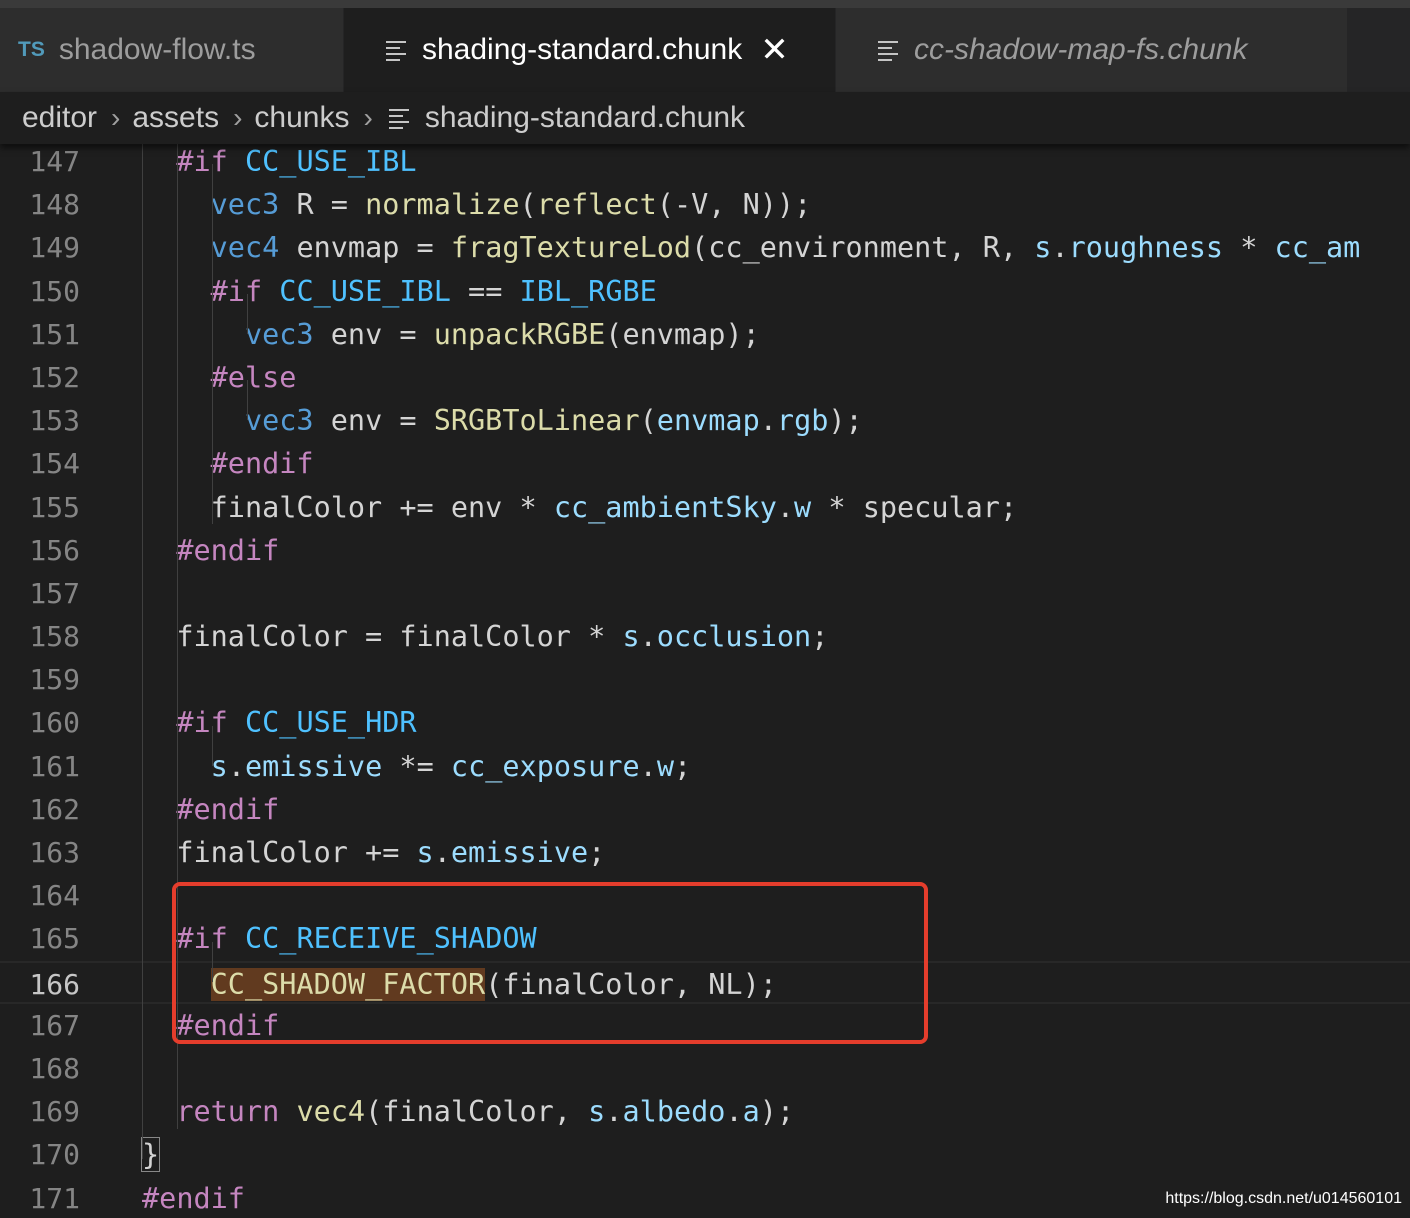 The width and height of the screenshot is (1410, 1218). What do you see at coordinates (54, 248) in the screenshot?
I see `line-number: 149` at bounding box center [54, 248].